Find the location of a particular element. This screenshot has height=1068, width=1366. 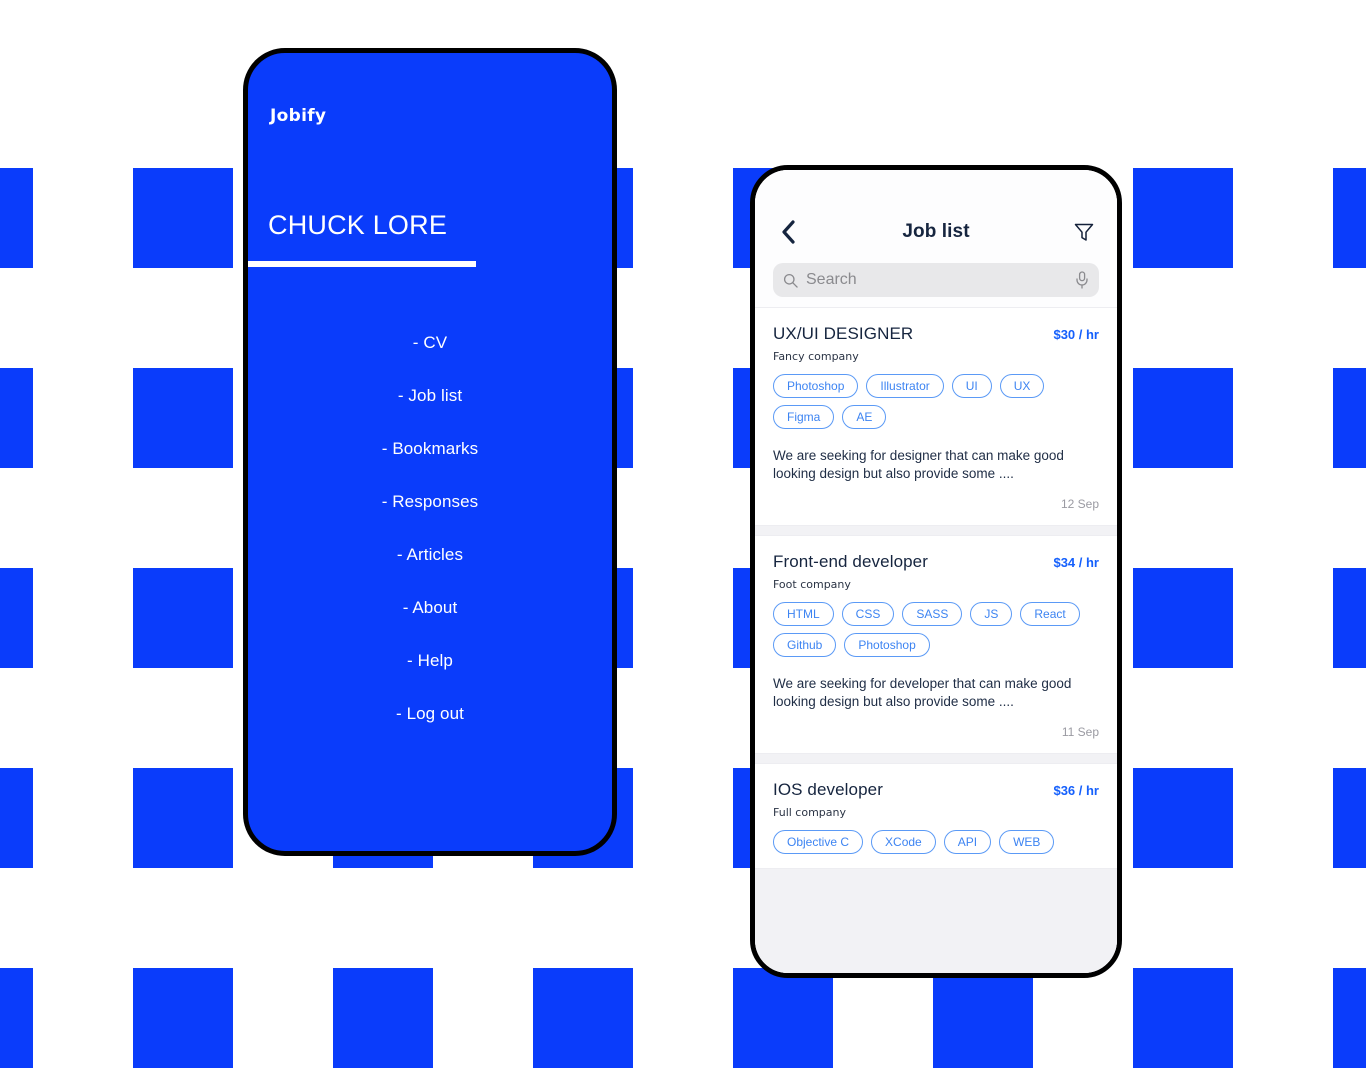

search-input is located at coordinates (936, 280).